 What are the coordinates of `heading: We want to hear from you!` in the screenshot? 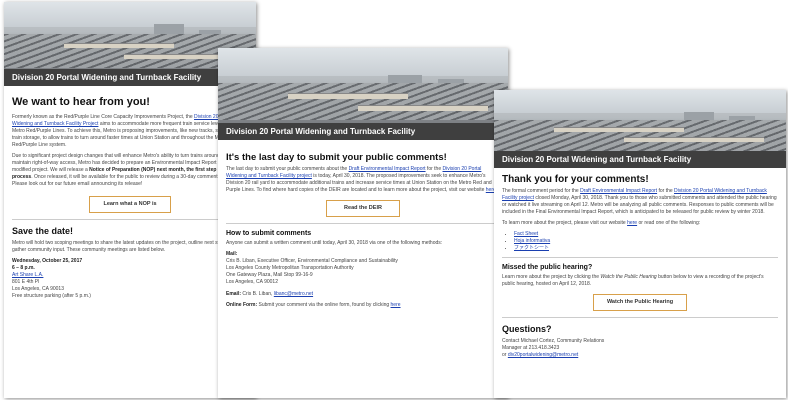 It's located at (81, 102).